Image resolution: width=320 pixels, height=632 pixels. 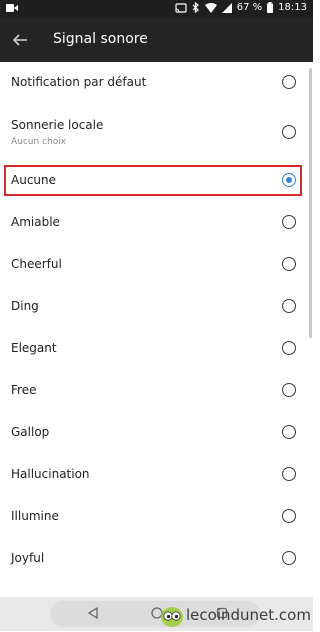 I want to click on option-label: Aucune, so click(x=34, y=180).